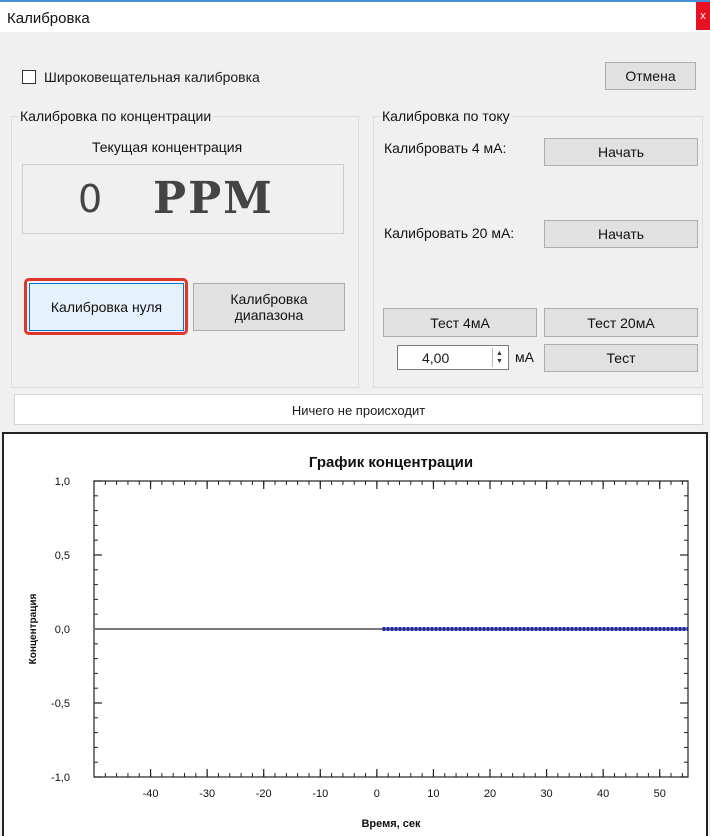  Describe the element at coordinates (435, 358) in the screenshot. I see `spinbox-value: 4,00` at that location.